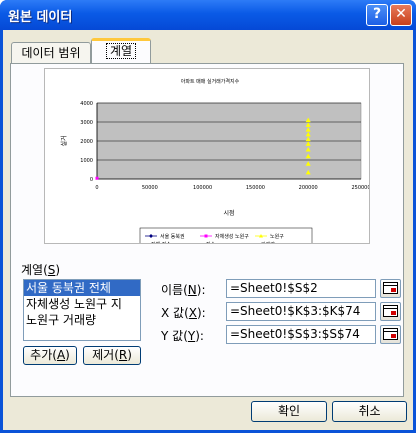 This screenshot has width=416, height=433. Describe the element at coordinates (191, 336) in the screenshot. I see `y-shortcut: Y` at that location.